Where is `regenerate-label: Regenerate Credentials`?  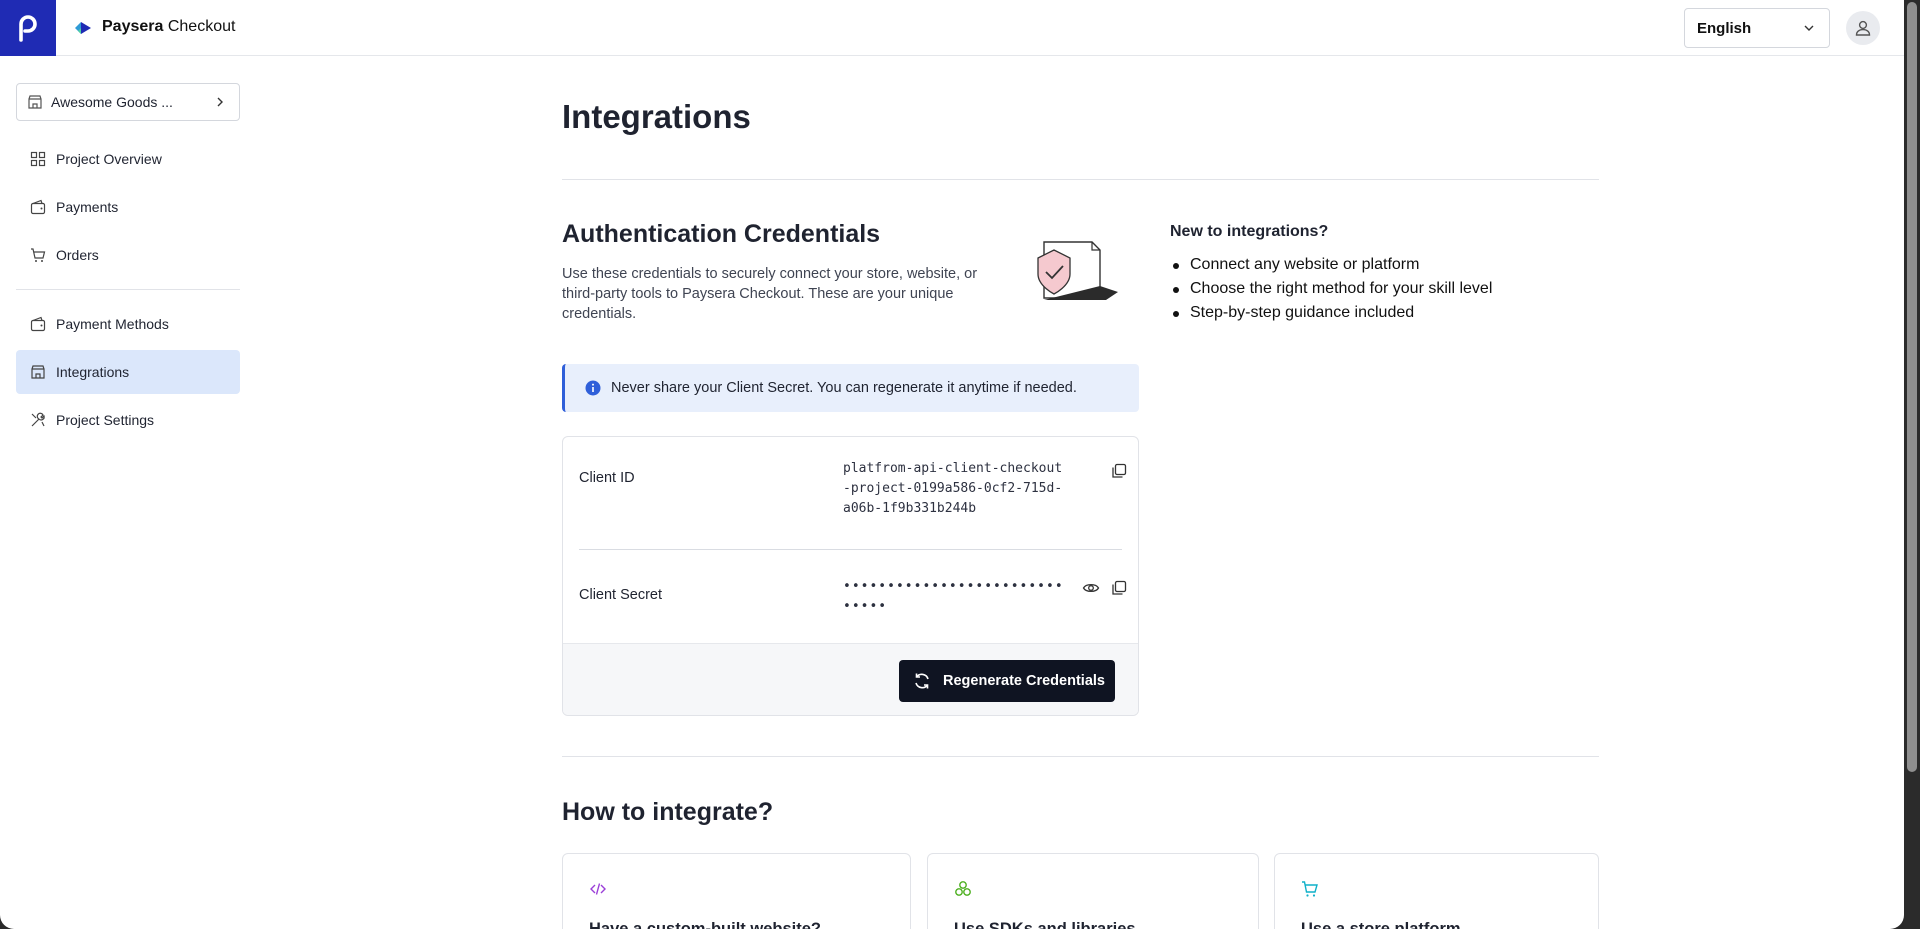
regenerate-label: Regenerate Credentials is located at coordinates (1024, 681).